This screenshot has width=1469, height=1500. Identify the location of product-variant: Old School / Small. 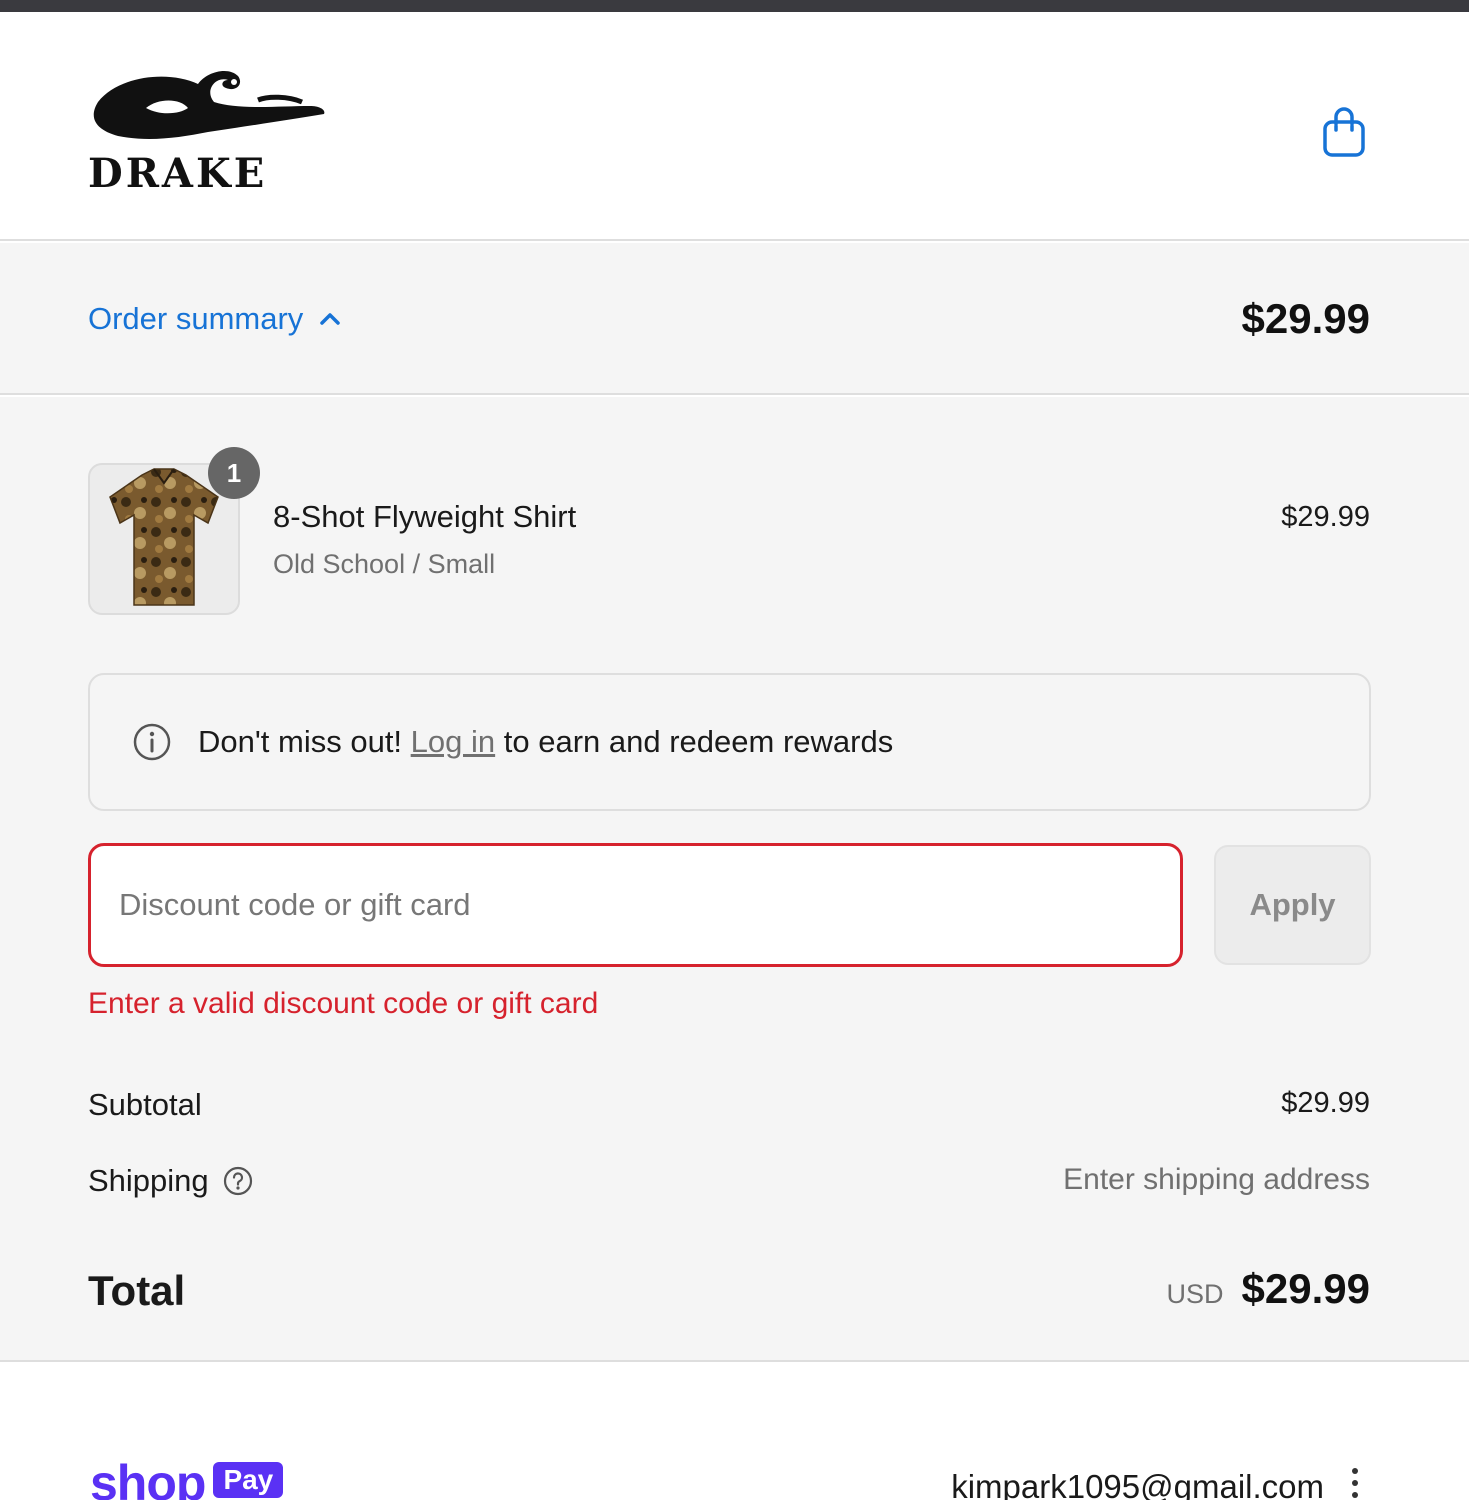
(384, 564).